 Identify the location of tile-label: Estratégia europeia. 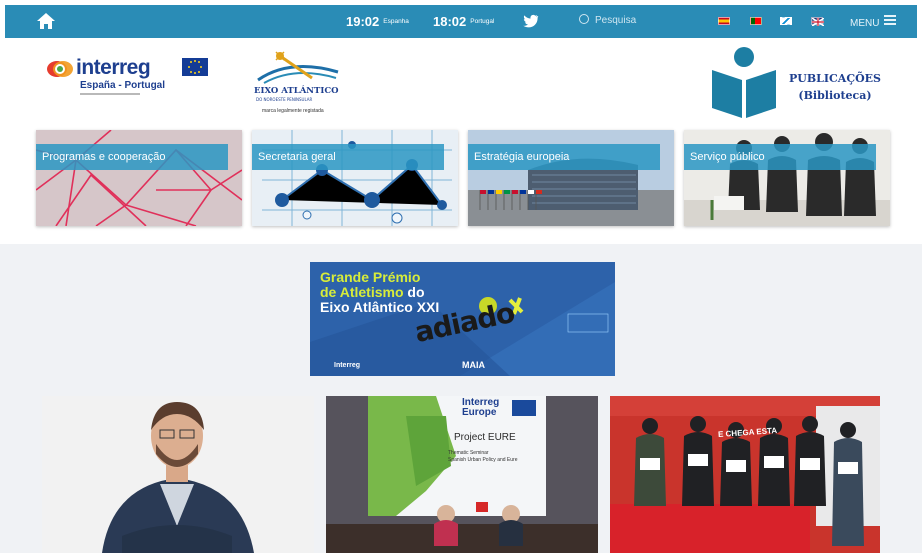
(564, 157).